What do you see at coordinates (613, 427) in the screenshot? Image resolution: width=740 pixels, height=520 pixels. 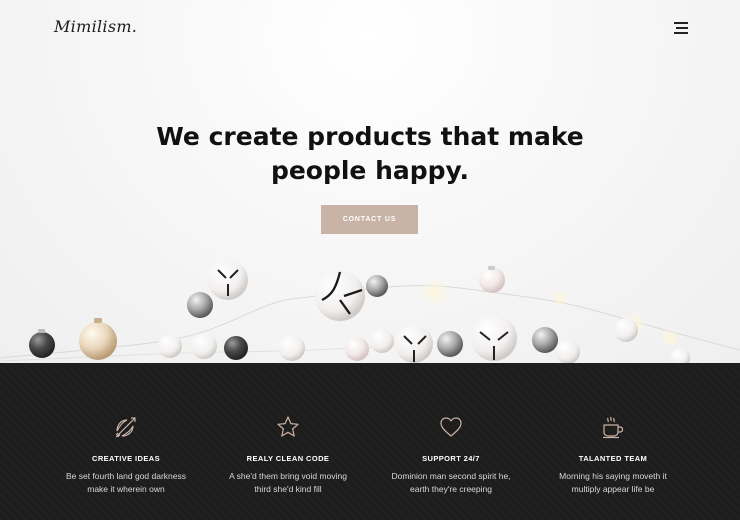 I see `coffee-cup-icon` at bounding box center [613, 427].